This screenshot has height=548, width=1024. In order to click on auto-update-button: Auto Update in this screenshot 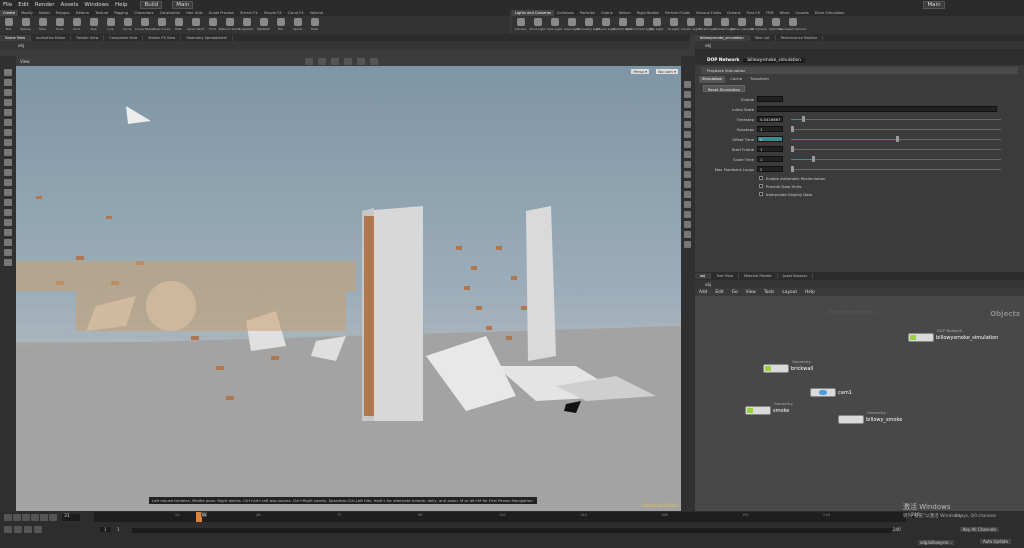, I will do `click(996, 541)`.